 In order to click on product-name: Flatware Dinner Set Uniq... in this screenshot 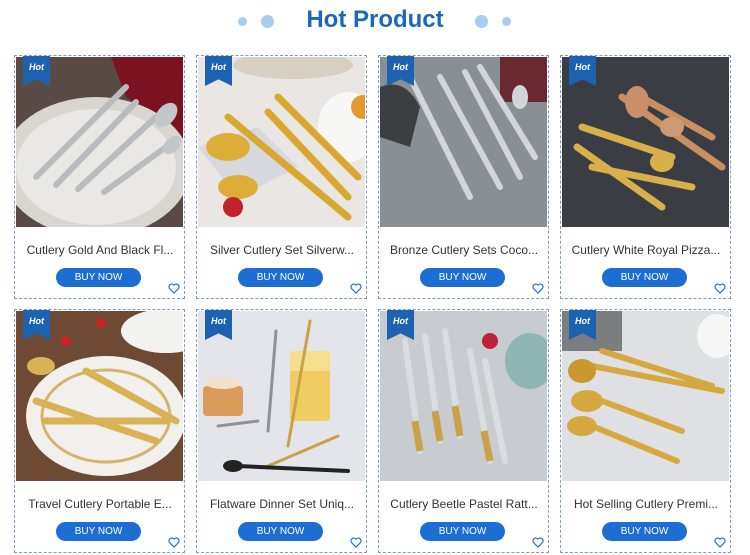, I will do `click(282, 504)`.